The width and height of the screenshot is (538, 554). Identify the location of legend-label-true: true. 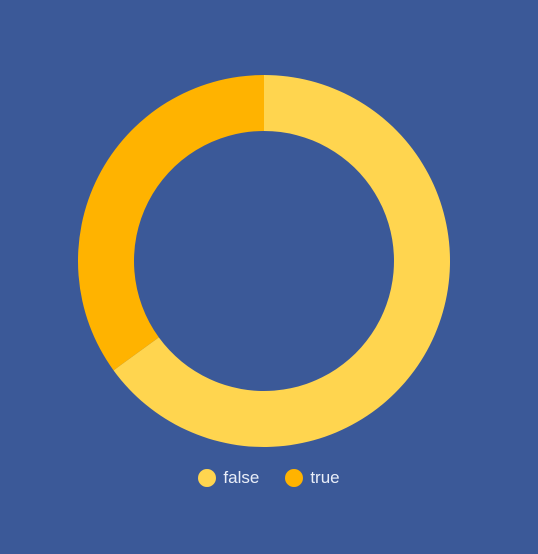
(325, 477).